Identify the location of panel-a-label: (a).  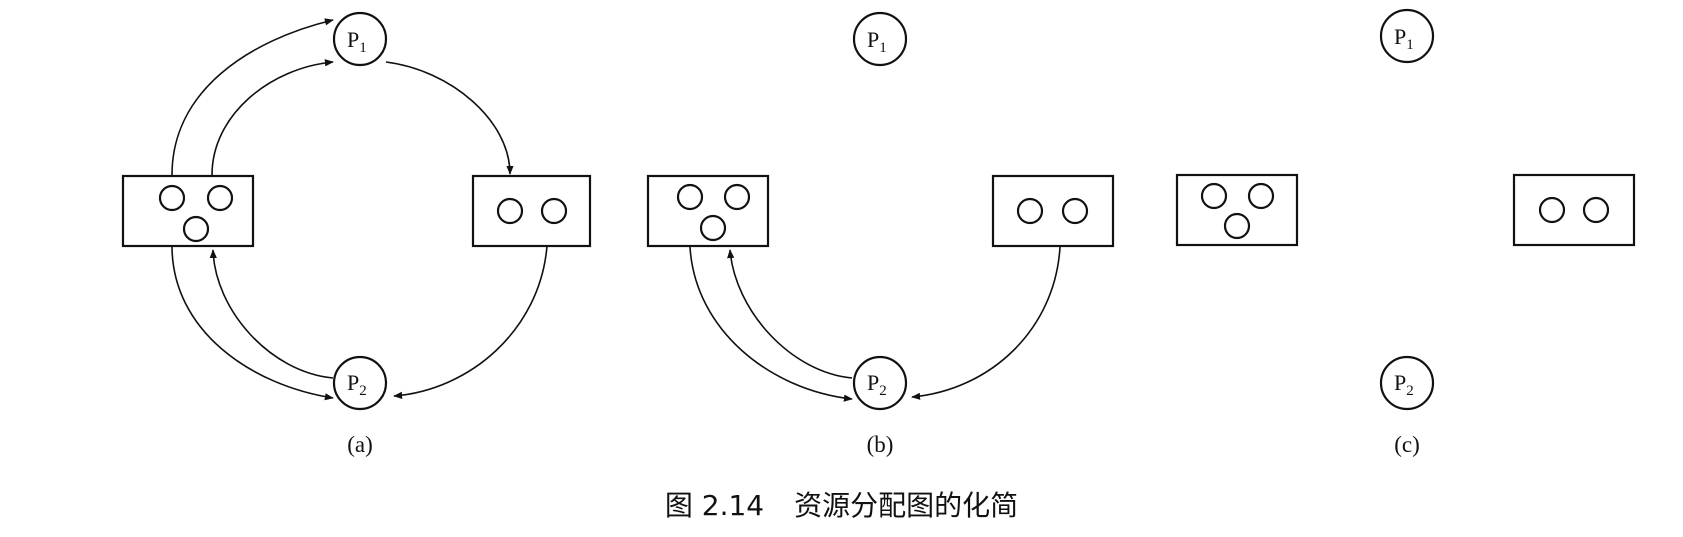
(360, 444).